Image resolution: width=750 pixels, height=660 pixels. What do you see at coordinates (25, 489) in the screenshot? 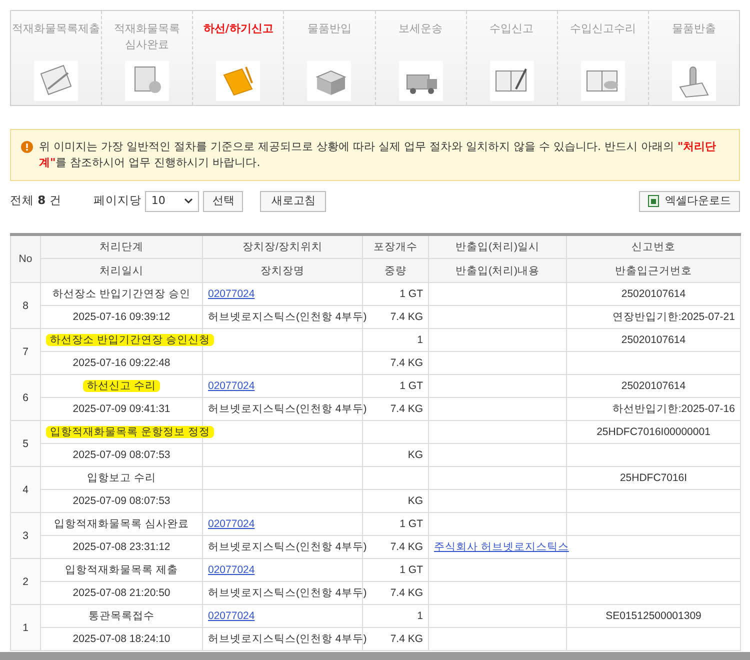
I see `row-number: 4` at bounding box center [25, 489].